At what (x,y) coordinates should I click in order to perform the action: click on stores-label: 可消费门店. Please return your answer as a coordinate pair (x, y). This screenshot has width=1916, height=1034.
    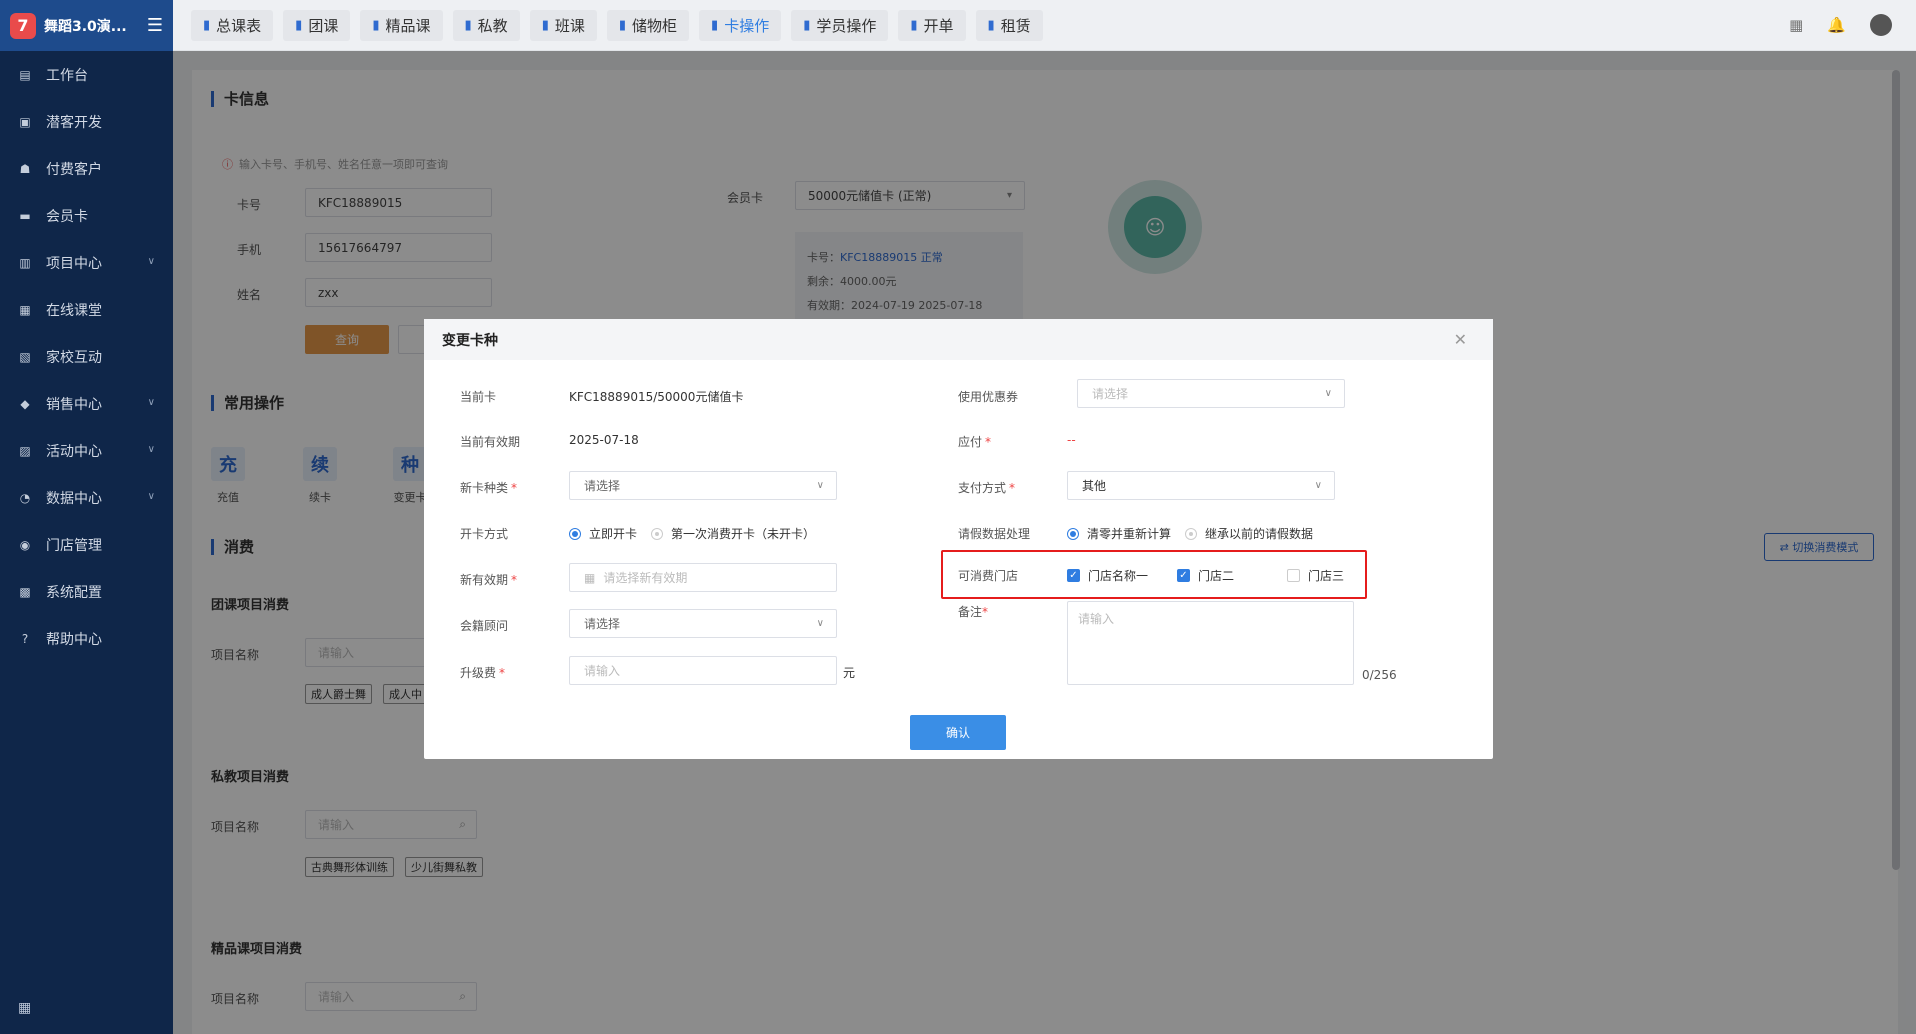
    Looking at the image, I should click on (988, 576).